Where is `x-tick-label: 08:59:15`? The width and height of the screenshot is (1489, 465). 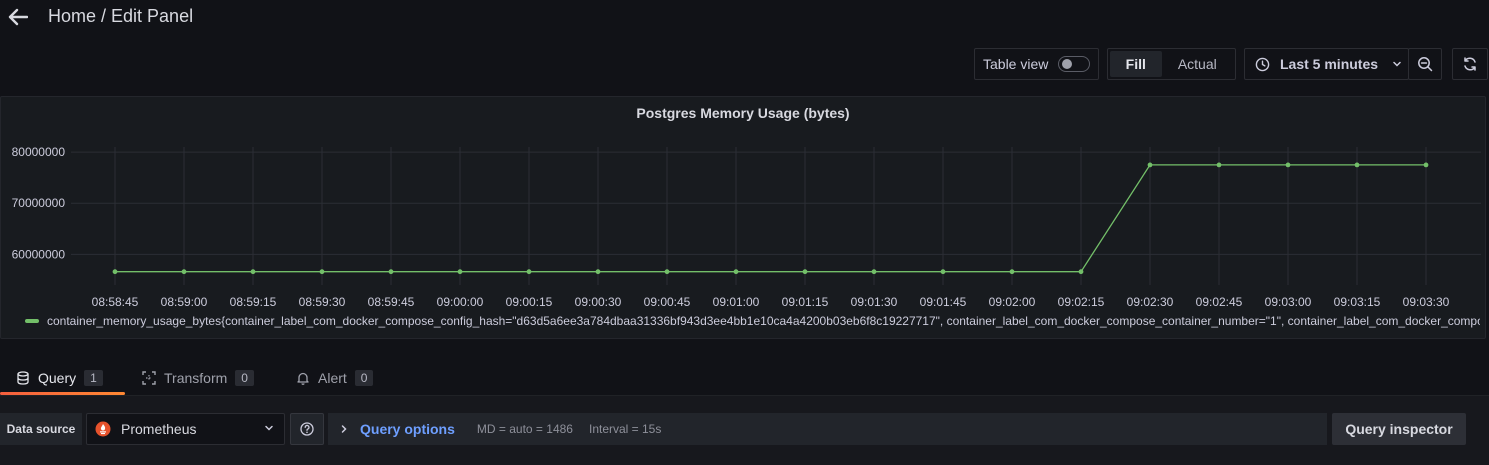 x-tick-label: 08:59:15 is located at coordinates (253, 302).